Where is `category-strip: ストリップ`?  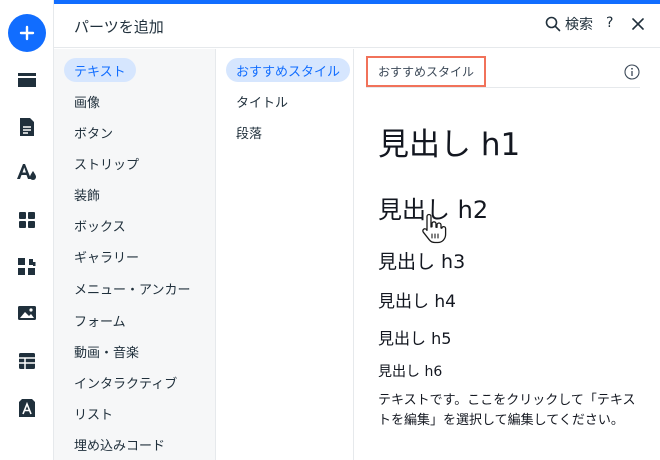 category-strip: ストリップ is located at coordinates (106, 163).